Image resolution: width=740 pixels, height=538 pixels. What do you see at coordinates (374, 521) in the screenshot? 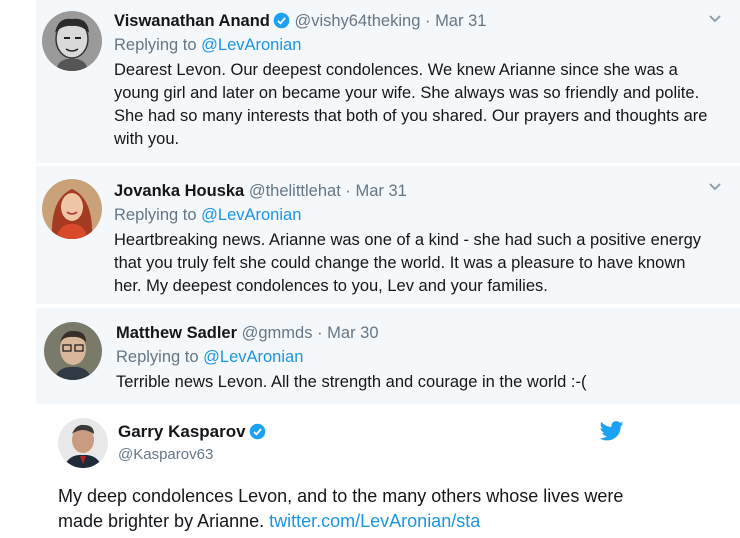
I see `tweet-link: twitter.com/LevAronian/sta` at bounding box center [374, 521].